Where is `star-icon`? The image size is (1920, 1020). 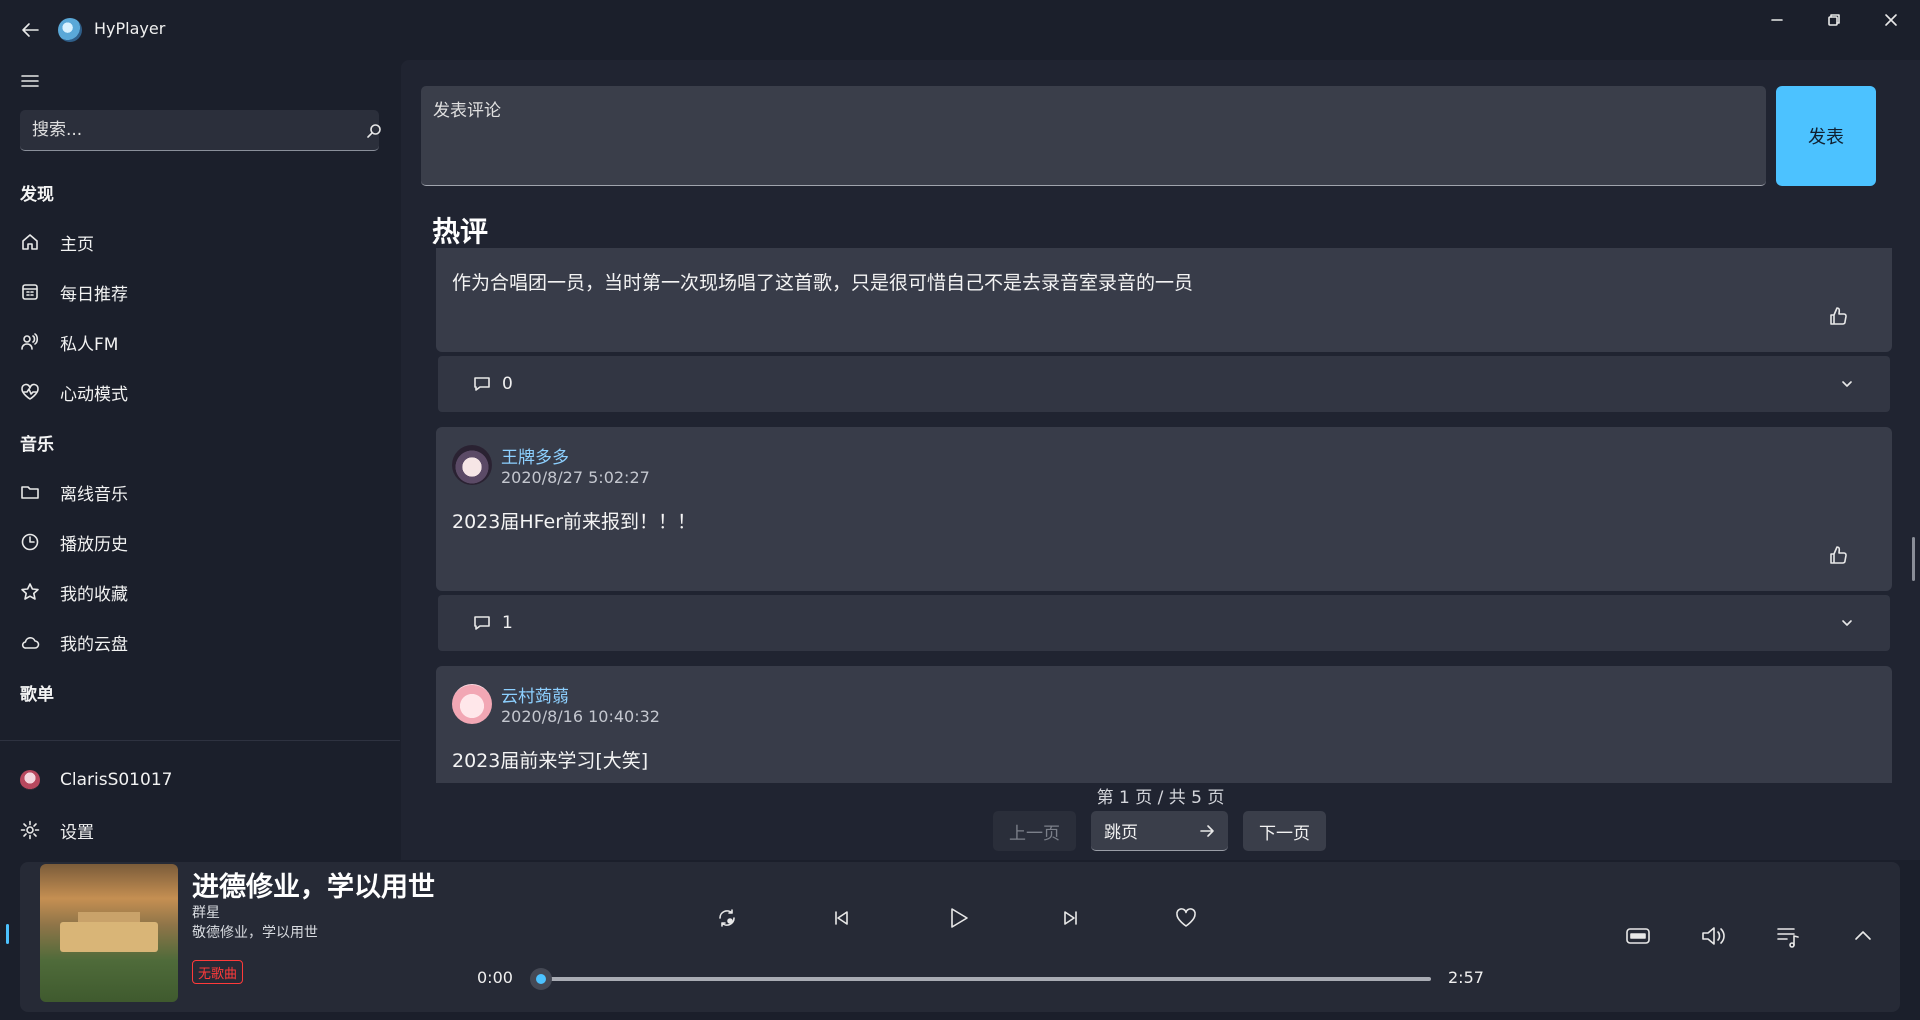 star-icon is located at coordinates (30, 592).